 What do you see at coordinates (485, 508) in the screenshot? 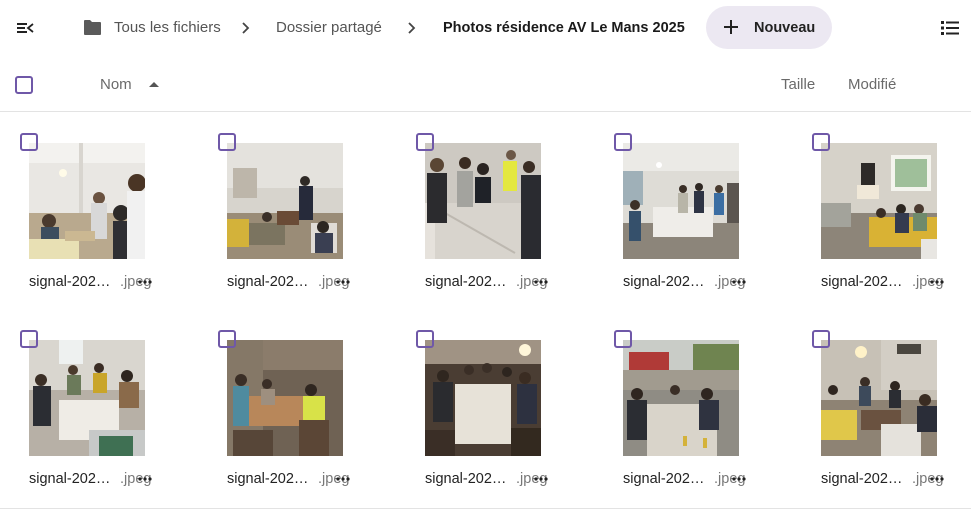
I see `divider` at bounding box center [485, 508].